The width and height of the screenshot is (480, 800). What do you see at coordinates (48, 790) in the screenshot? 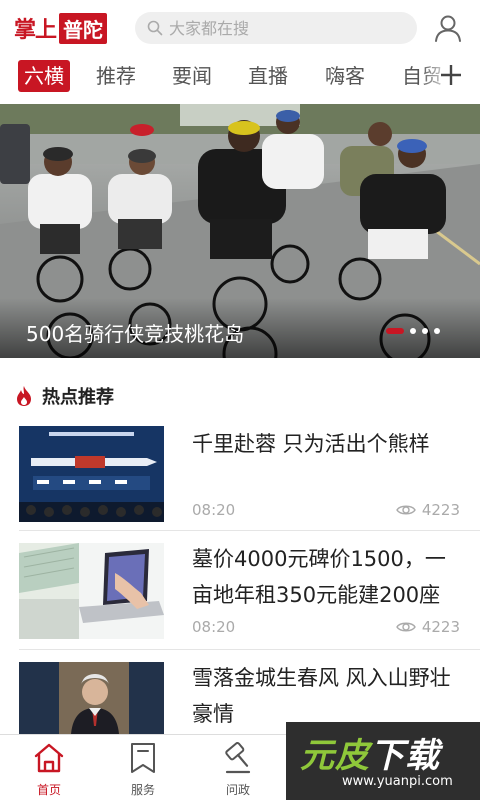
I see `nav-label: 首页` at bounding box center [48, 790].